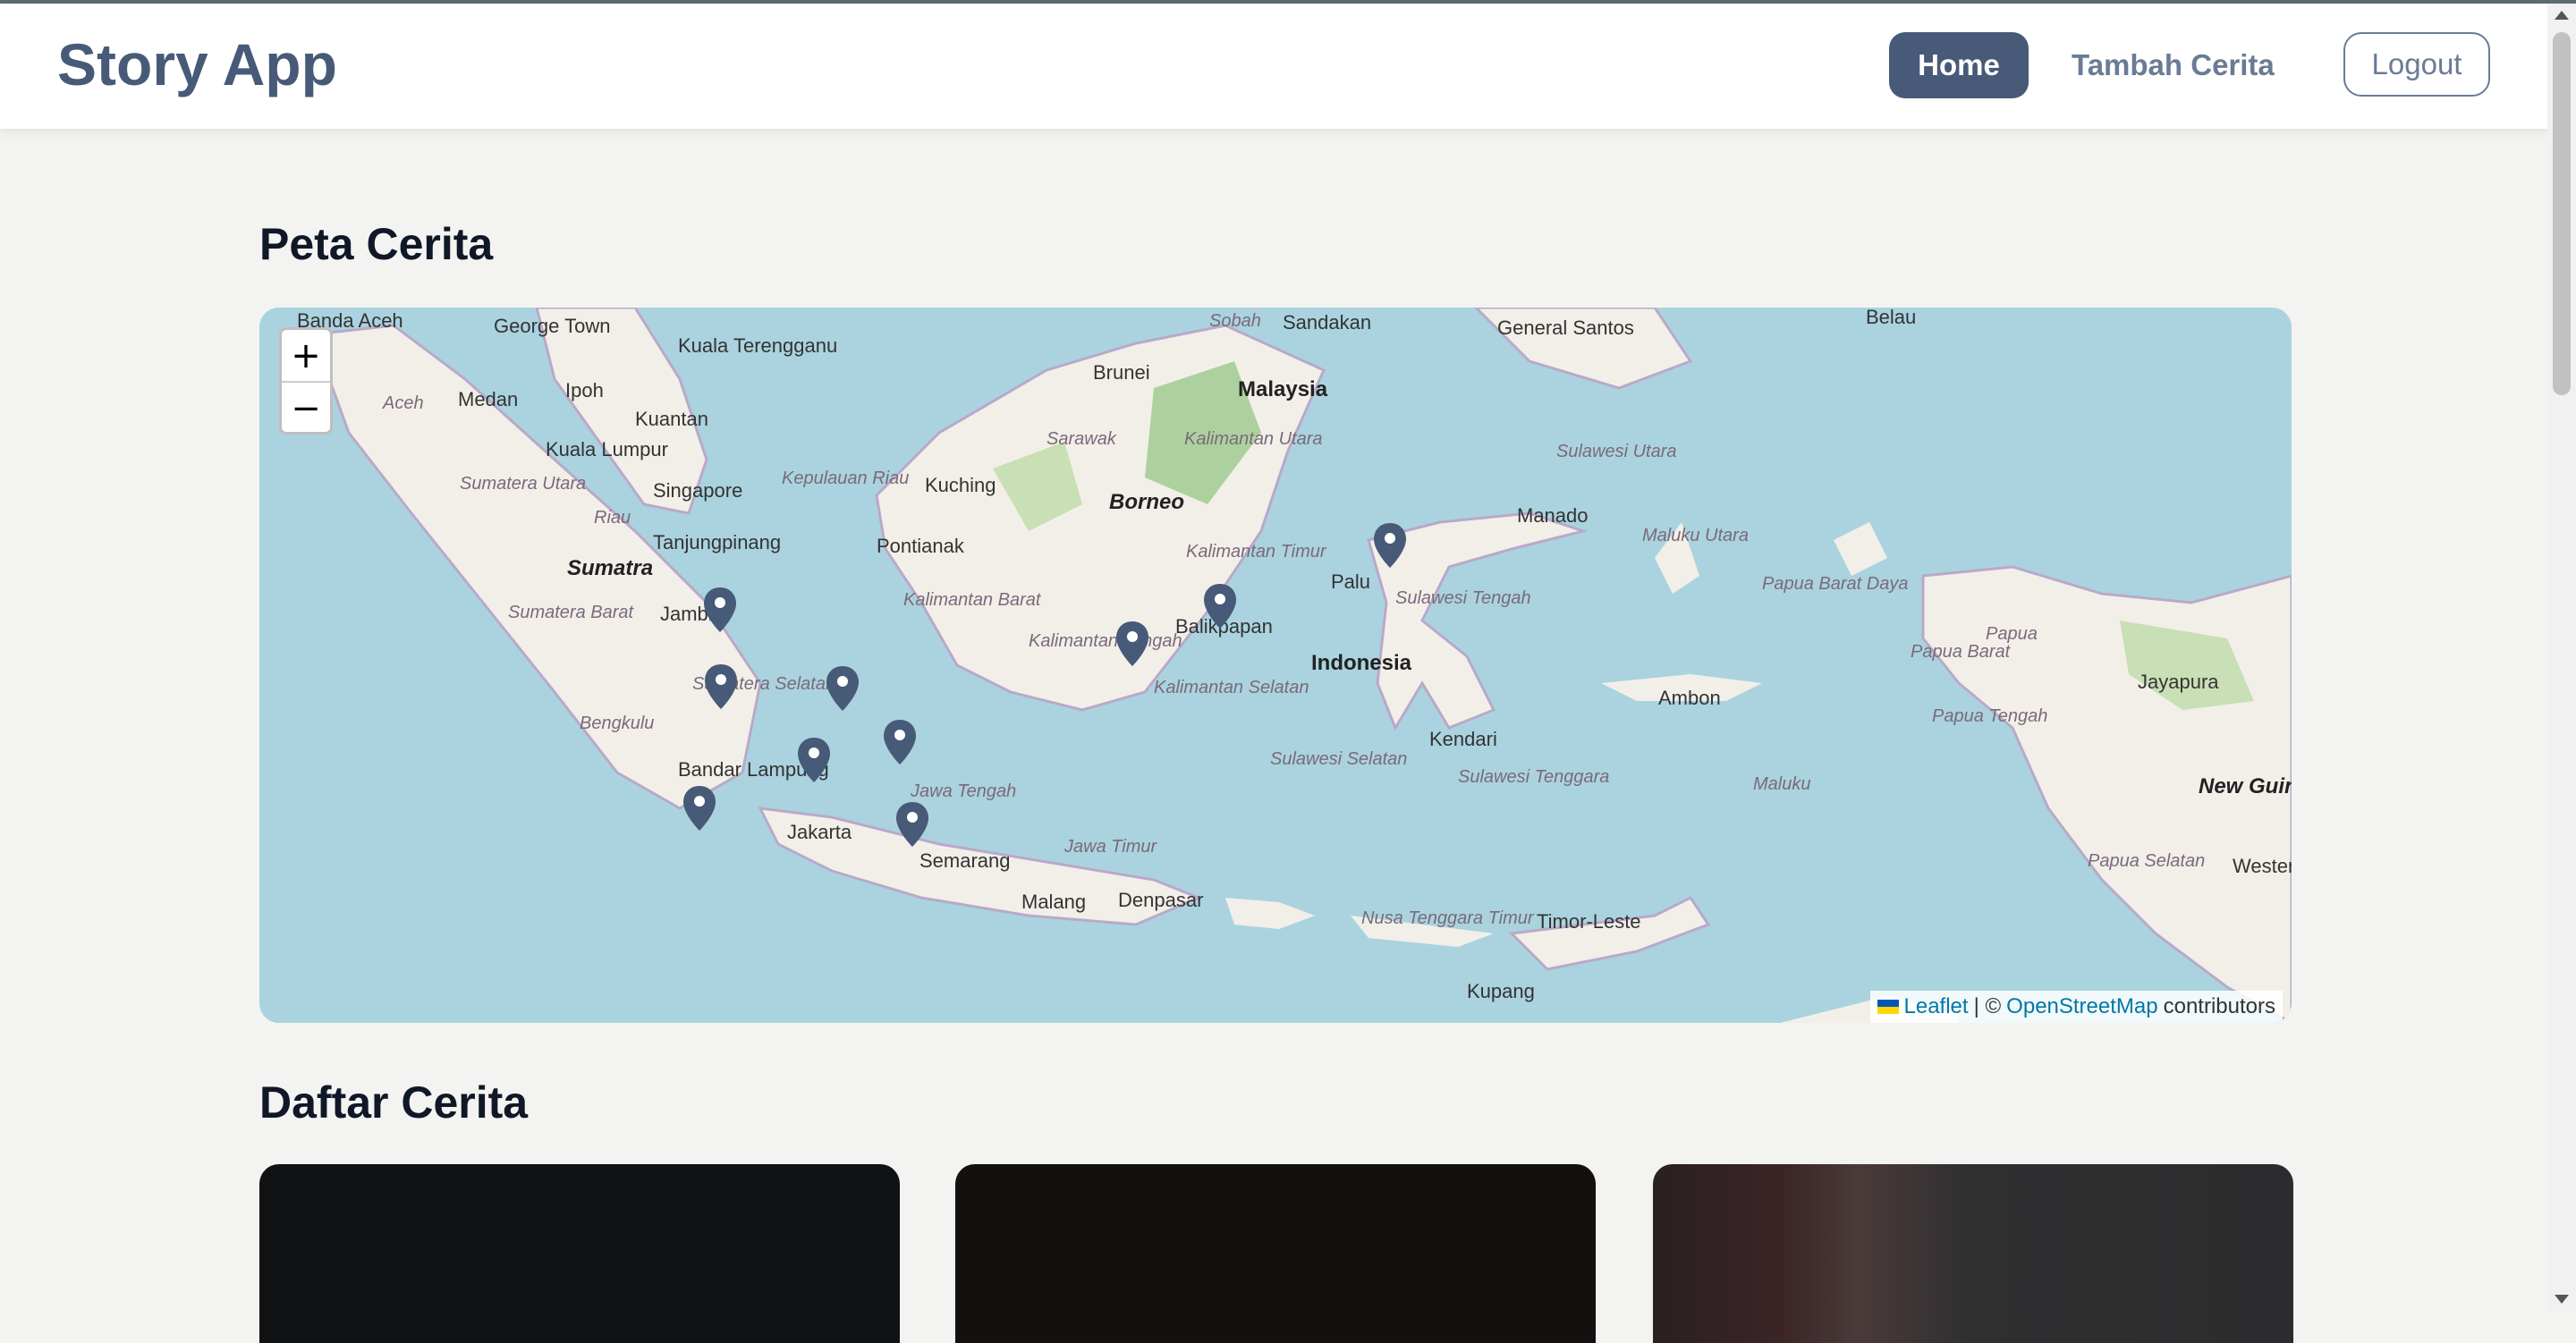  I want to click on map-label: Jawa Tengah, so click(964, 791).